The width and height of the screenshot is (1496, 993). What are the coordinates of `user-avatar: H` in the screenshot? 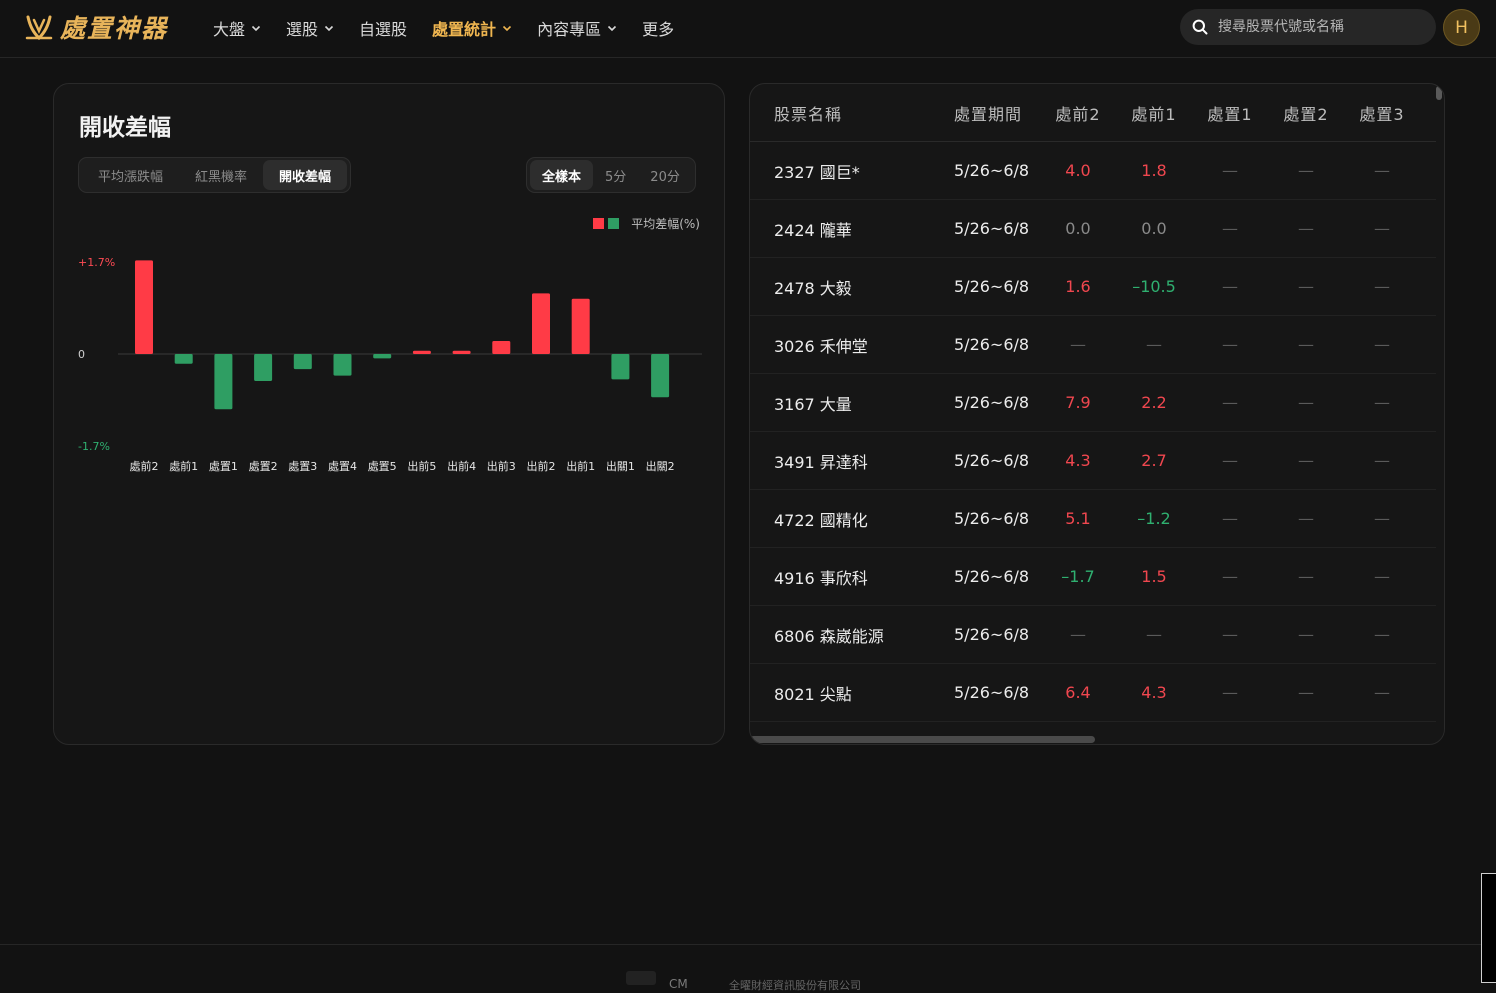 It's located at (1461, 27).